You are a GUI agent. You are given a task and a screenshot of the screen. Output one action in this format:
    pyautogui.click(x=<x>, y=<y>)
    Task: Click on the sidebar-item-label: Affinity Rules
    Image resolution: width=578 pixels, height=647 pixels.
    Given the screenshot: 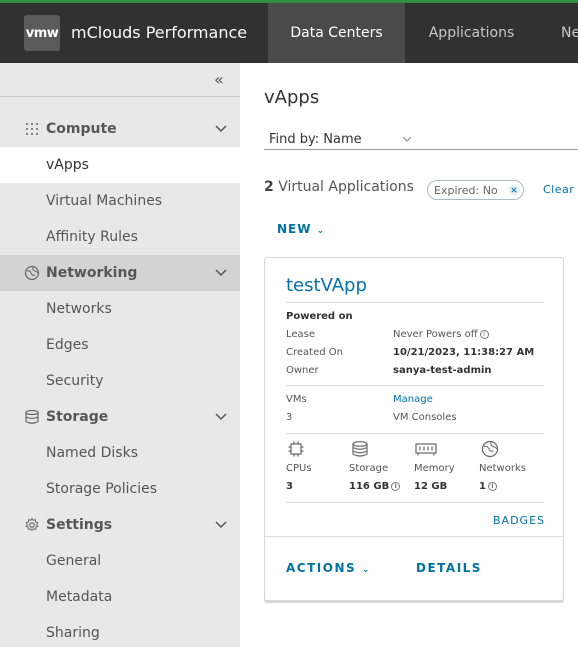 What is the action you would take?
    pyautogui.click(x=92, y=237)
    